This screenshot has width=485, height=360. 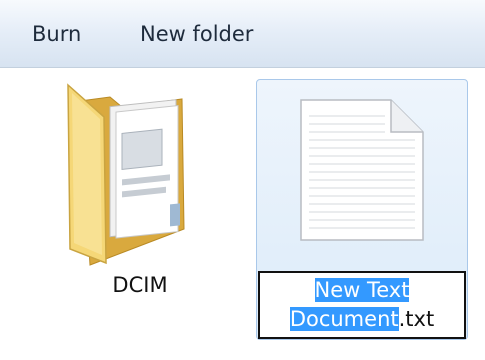 What do you see at coordinates (140, 285) in the screenshot?
I see `folder-name-label: DCIM` at bounding box center [140, 285].